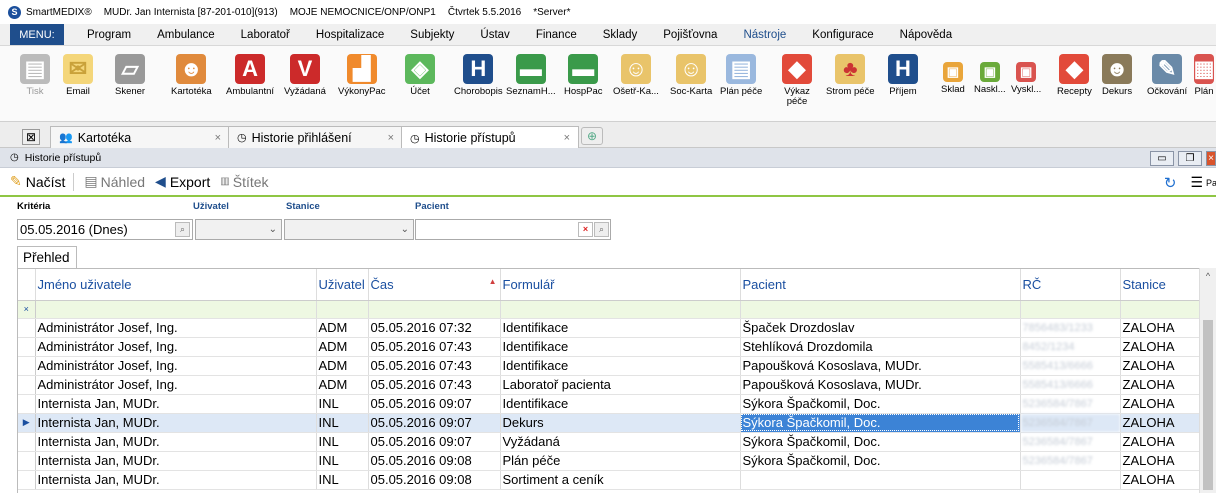 This screenshot has height=493, width=1216. Describe the element at coordinates (35, 75) in the screenshot. I see `tool-tisk: ▤ Tisk` at that location.